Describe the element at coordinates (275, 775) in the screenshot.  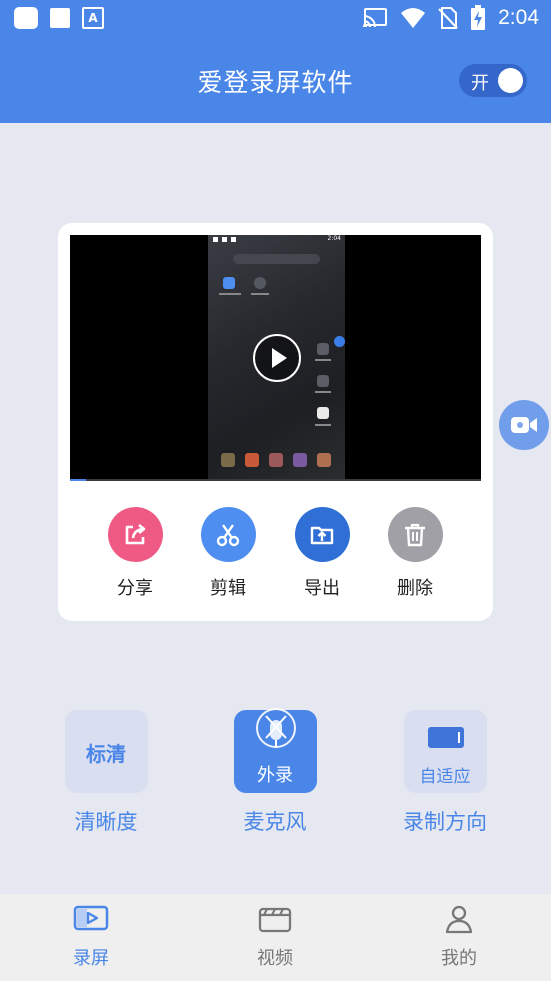
I see `microphone-value: 外录` at that location.